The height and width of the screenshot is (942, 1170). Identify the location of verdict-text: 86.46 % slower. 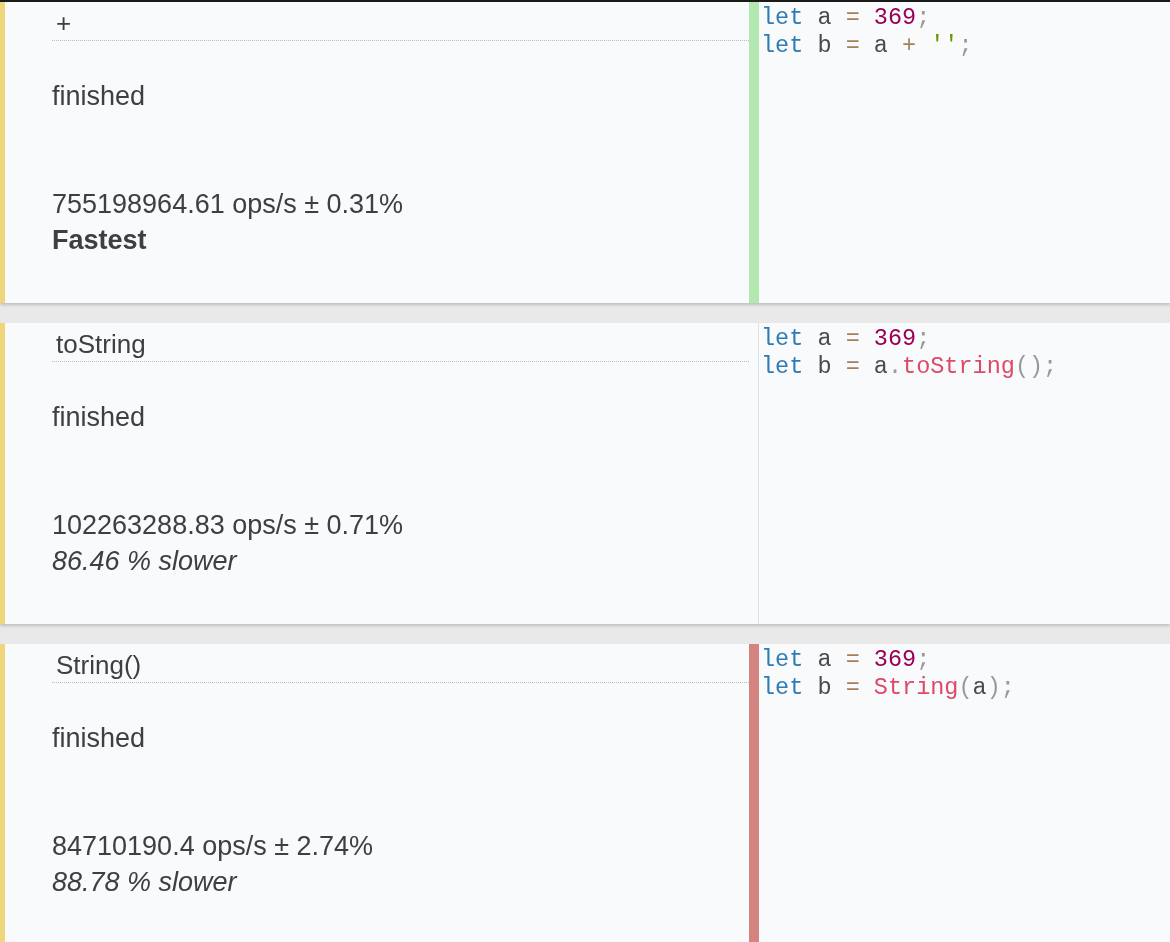
(144, 561).